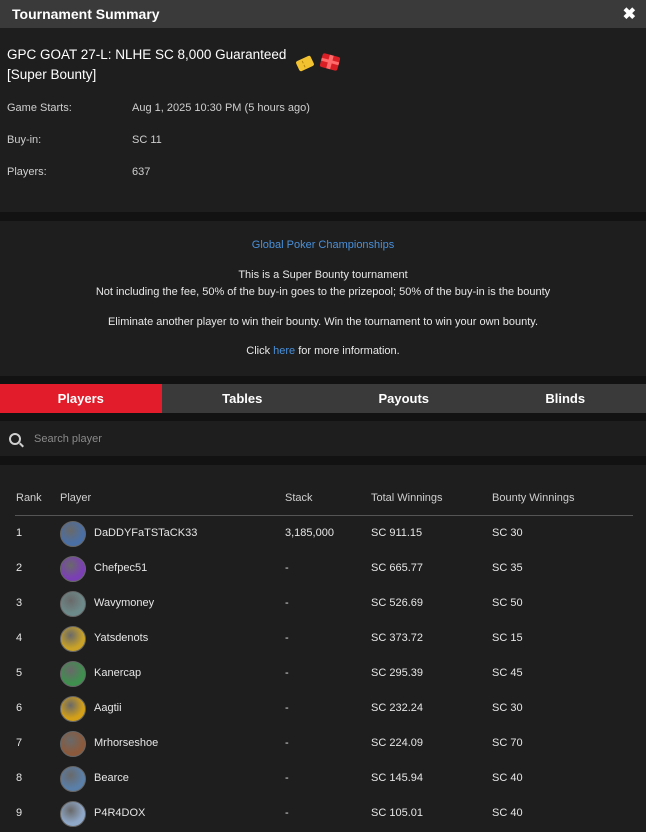  Describe the element at coordinates (397, 568) in the screenshot. I see `total-winnings-cell: SC 665.77` at that location.